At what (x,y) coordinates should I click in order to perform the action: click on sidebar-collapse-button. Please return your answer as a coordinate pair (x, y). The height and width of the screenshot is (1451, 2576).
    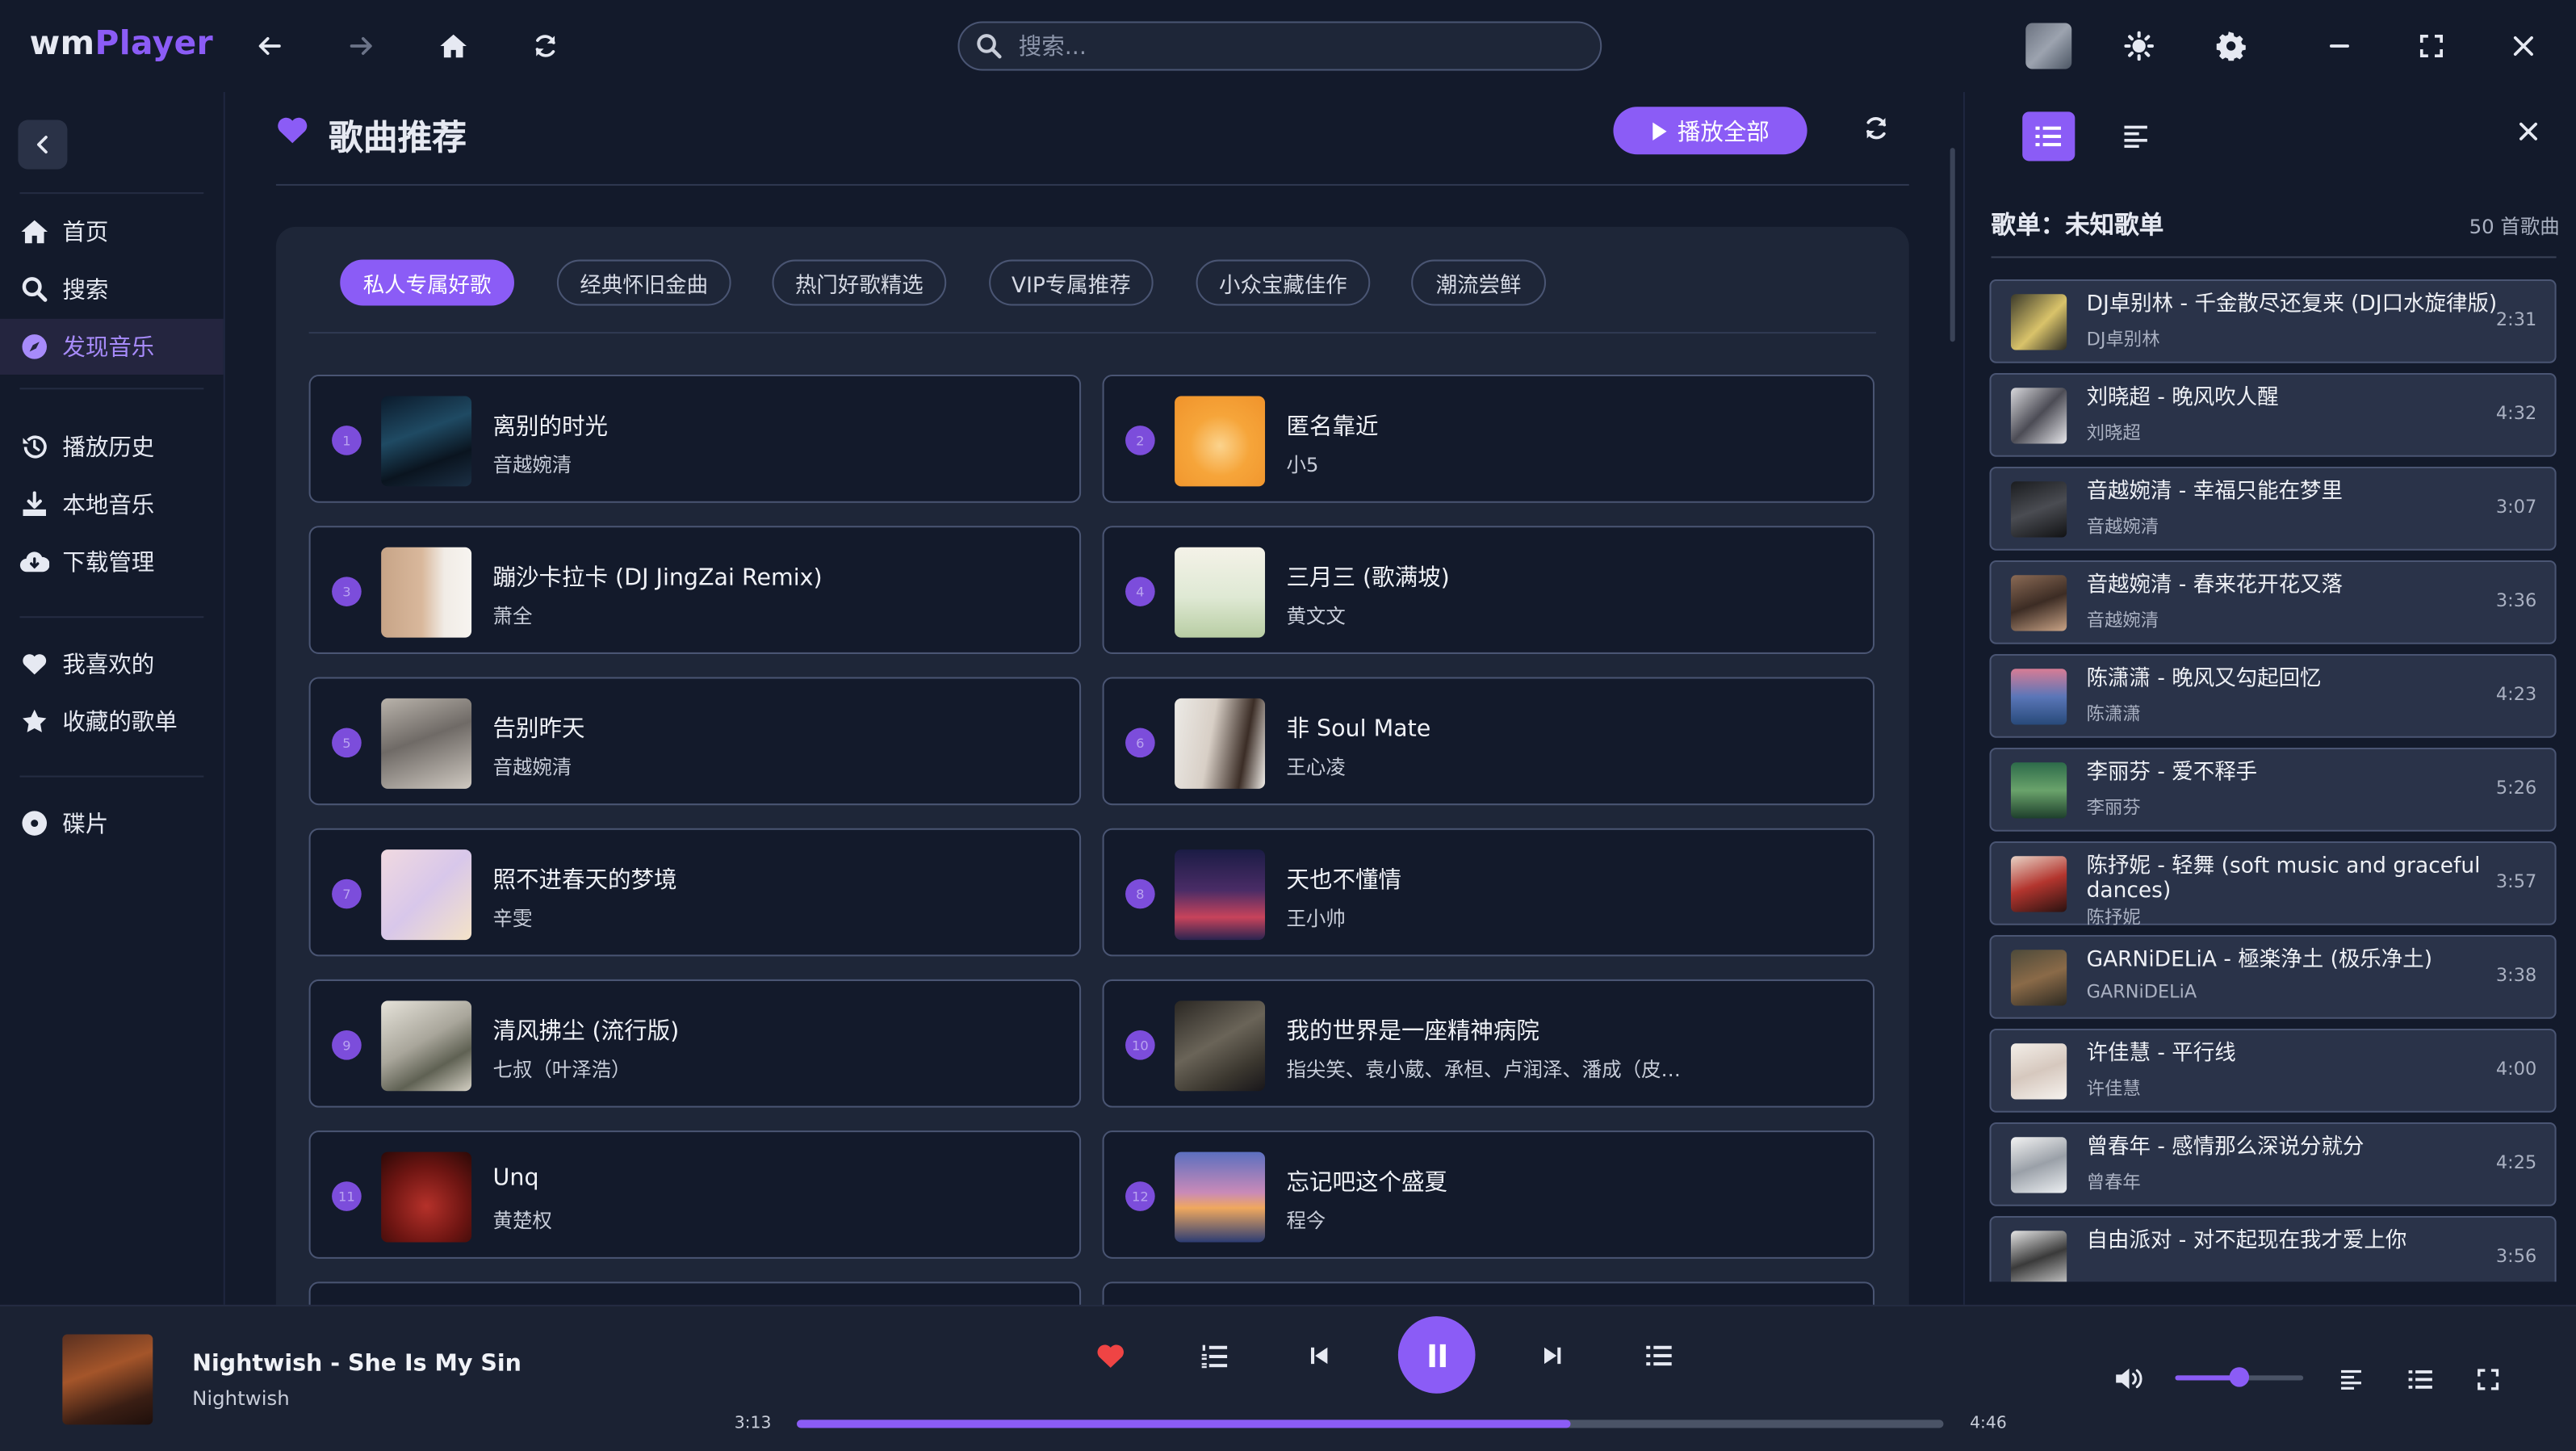
    Looking at the image, I should click on (43, 145).